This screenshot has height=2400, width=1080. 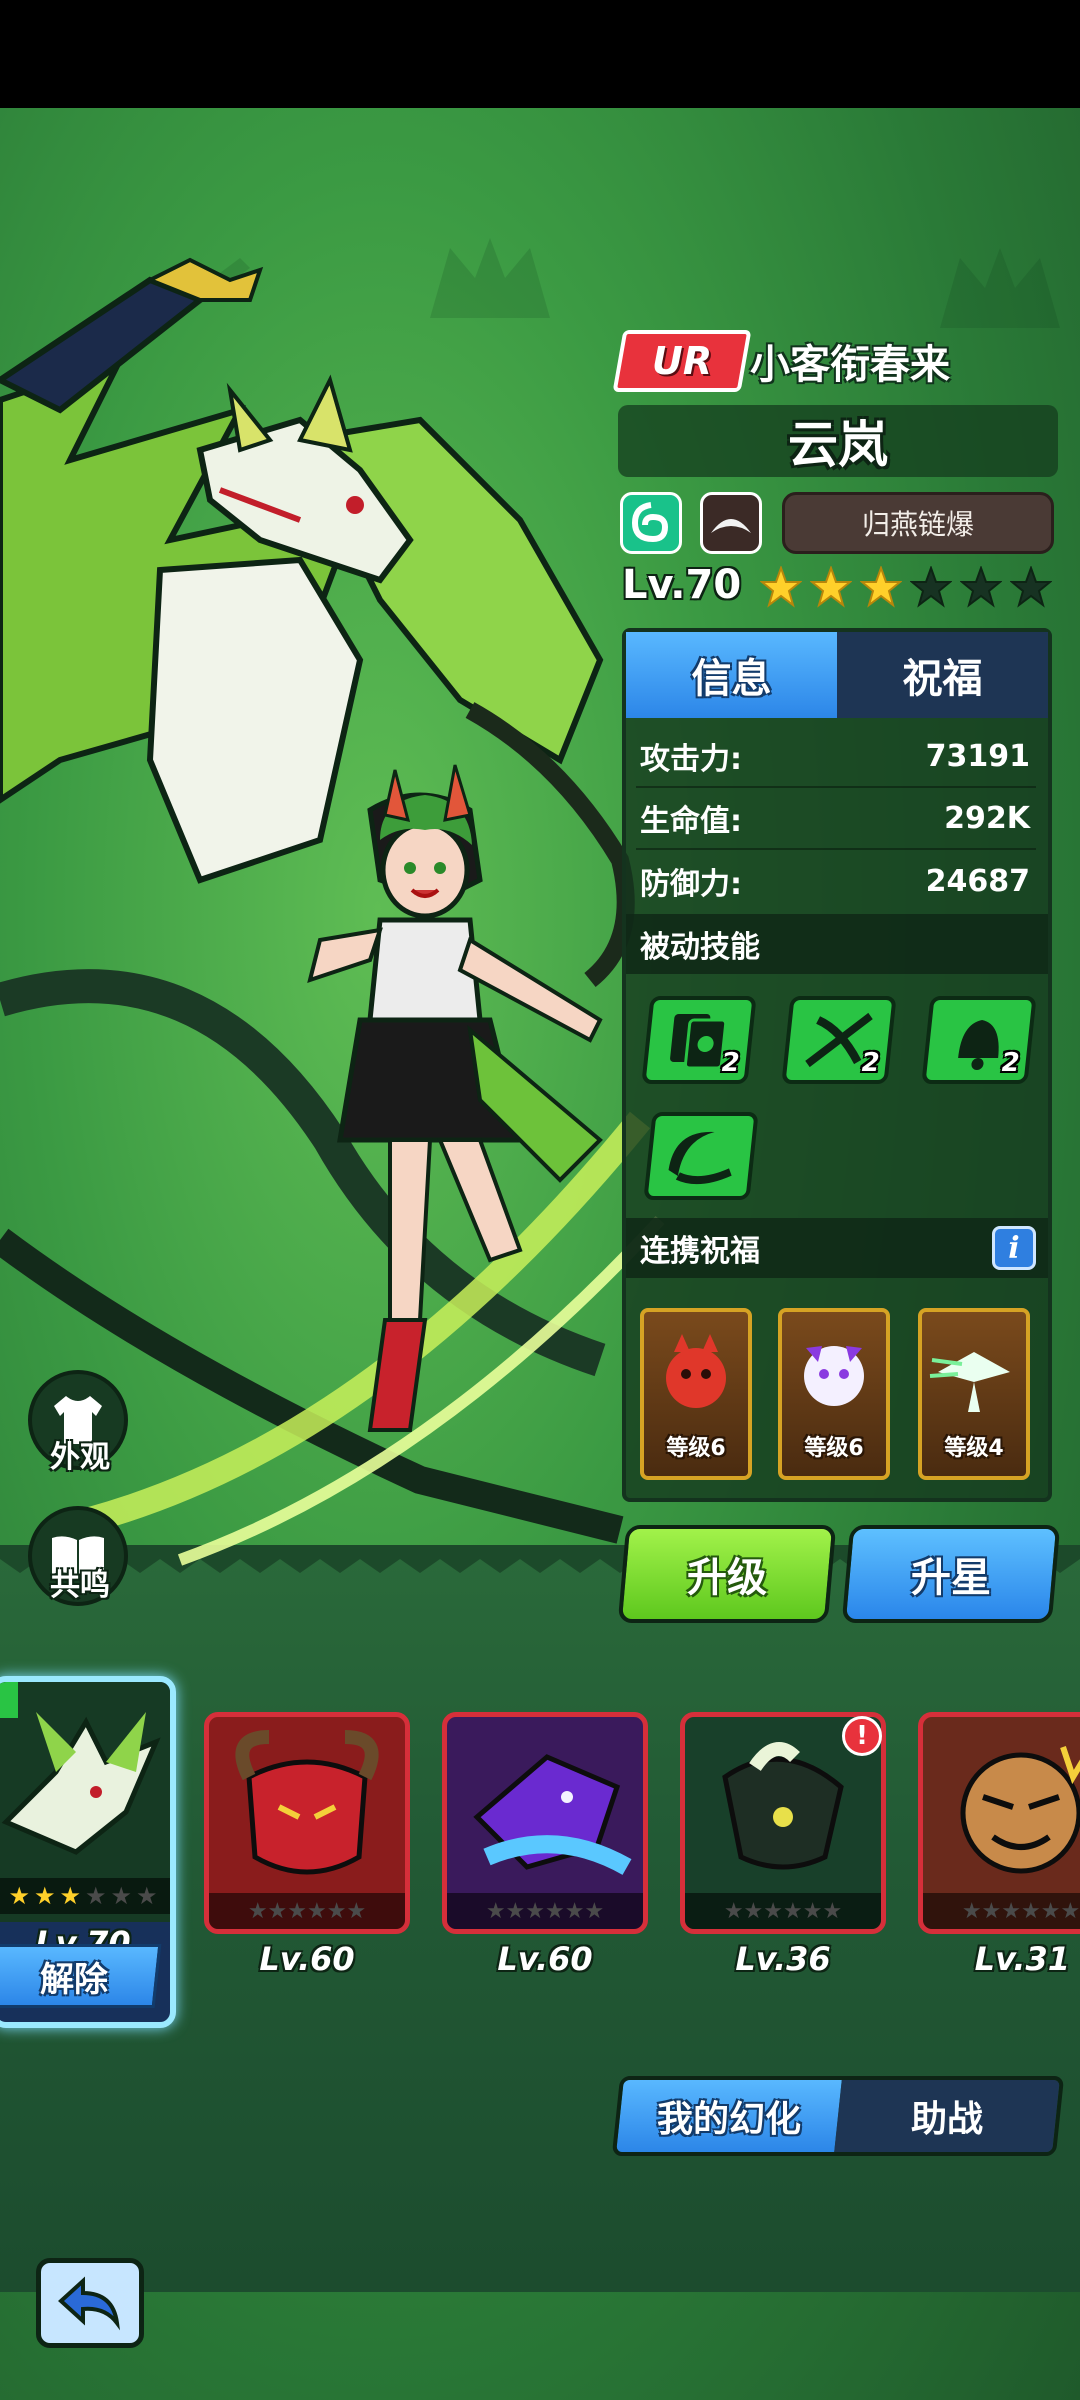 I want to click on tab-assist: 助战, so click(x=947, y=2116).